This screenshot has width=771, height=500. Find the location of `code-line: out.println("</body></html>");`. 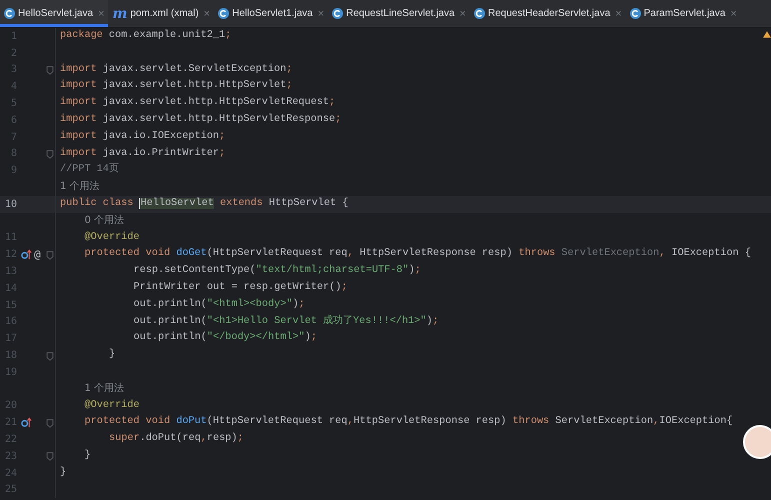

code-line: out.println("</body></html>"); is located at coordinates (224, 338).